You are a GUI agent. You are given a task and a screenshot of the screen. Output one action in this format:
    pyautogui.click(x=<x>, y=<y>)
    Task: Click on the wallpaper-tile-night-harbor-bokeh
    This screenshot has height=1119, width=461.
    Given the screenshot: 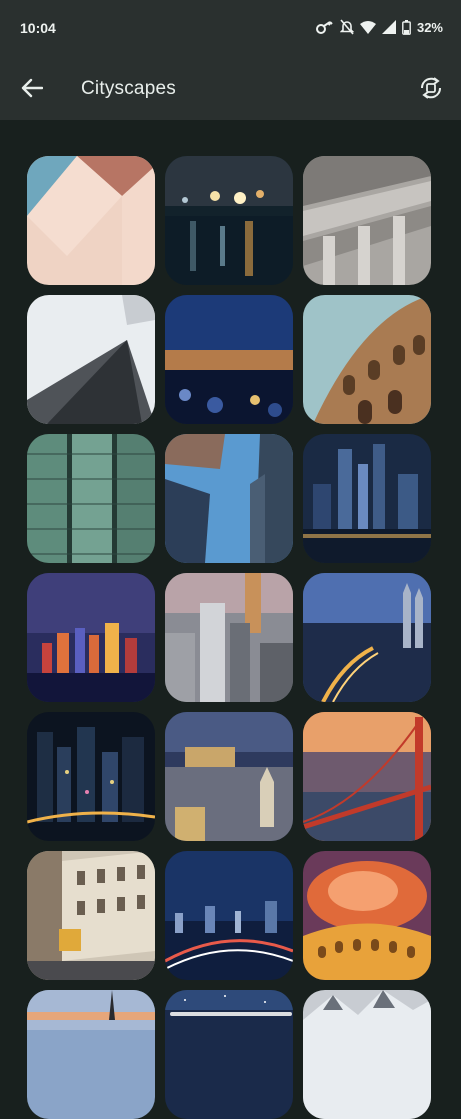 What is the action you would take?
    pyautogui.click(x=229, y=359)
    